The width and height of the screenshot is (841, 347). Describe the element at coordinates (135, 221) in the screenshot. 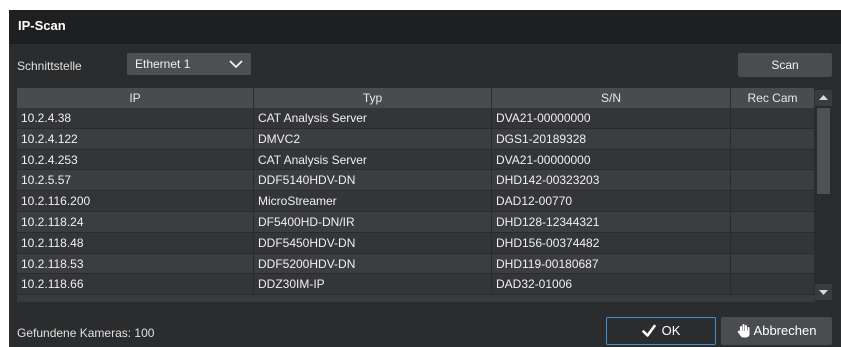

I see `cell-ip: 10.2.118.24` at that location.